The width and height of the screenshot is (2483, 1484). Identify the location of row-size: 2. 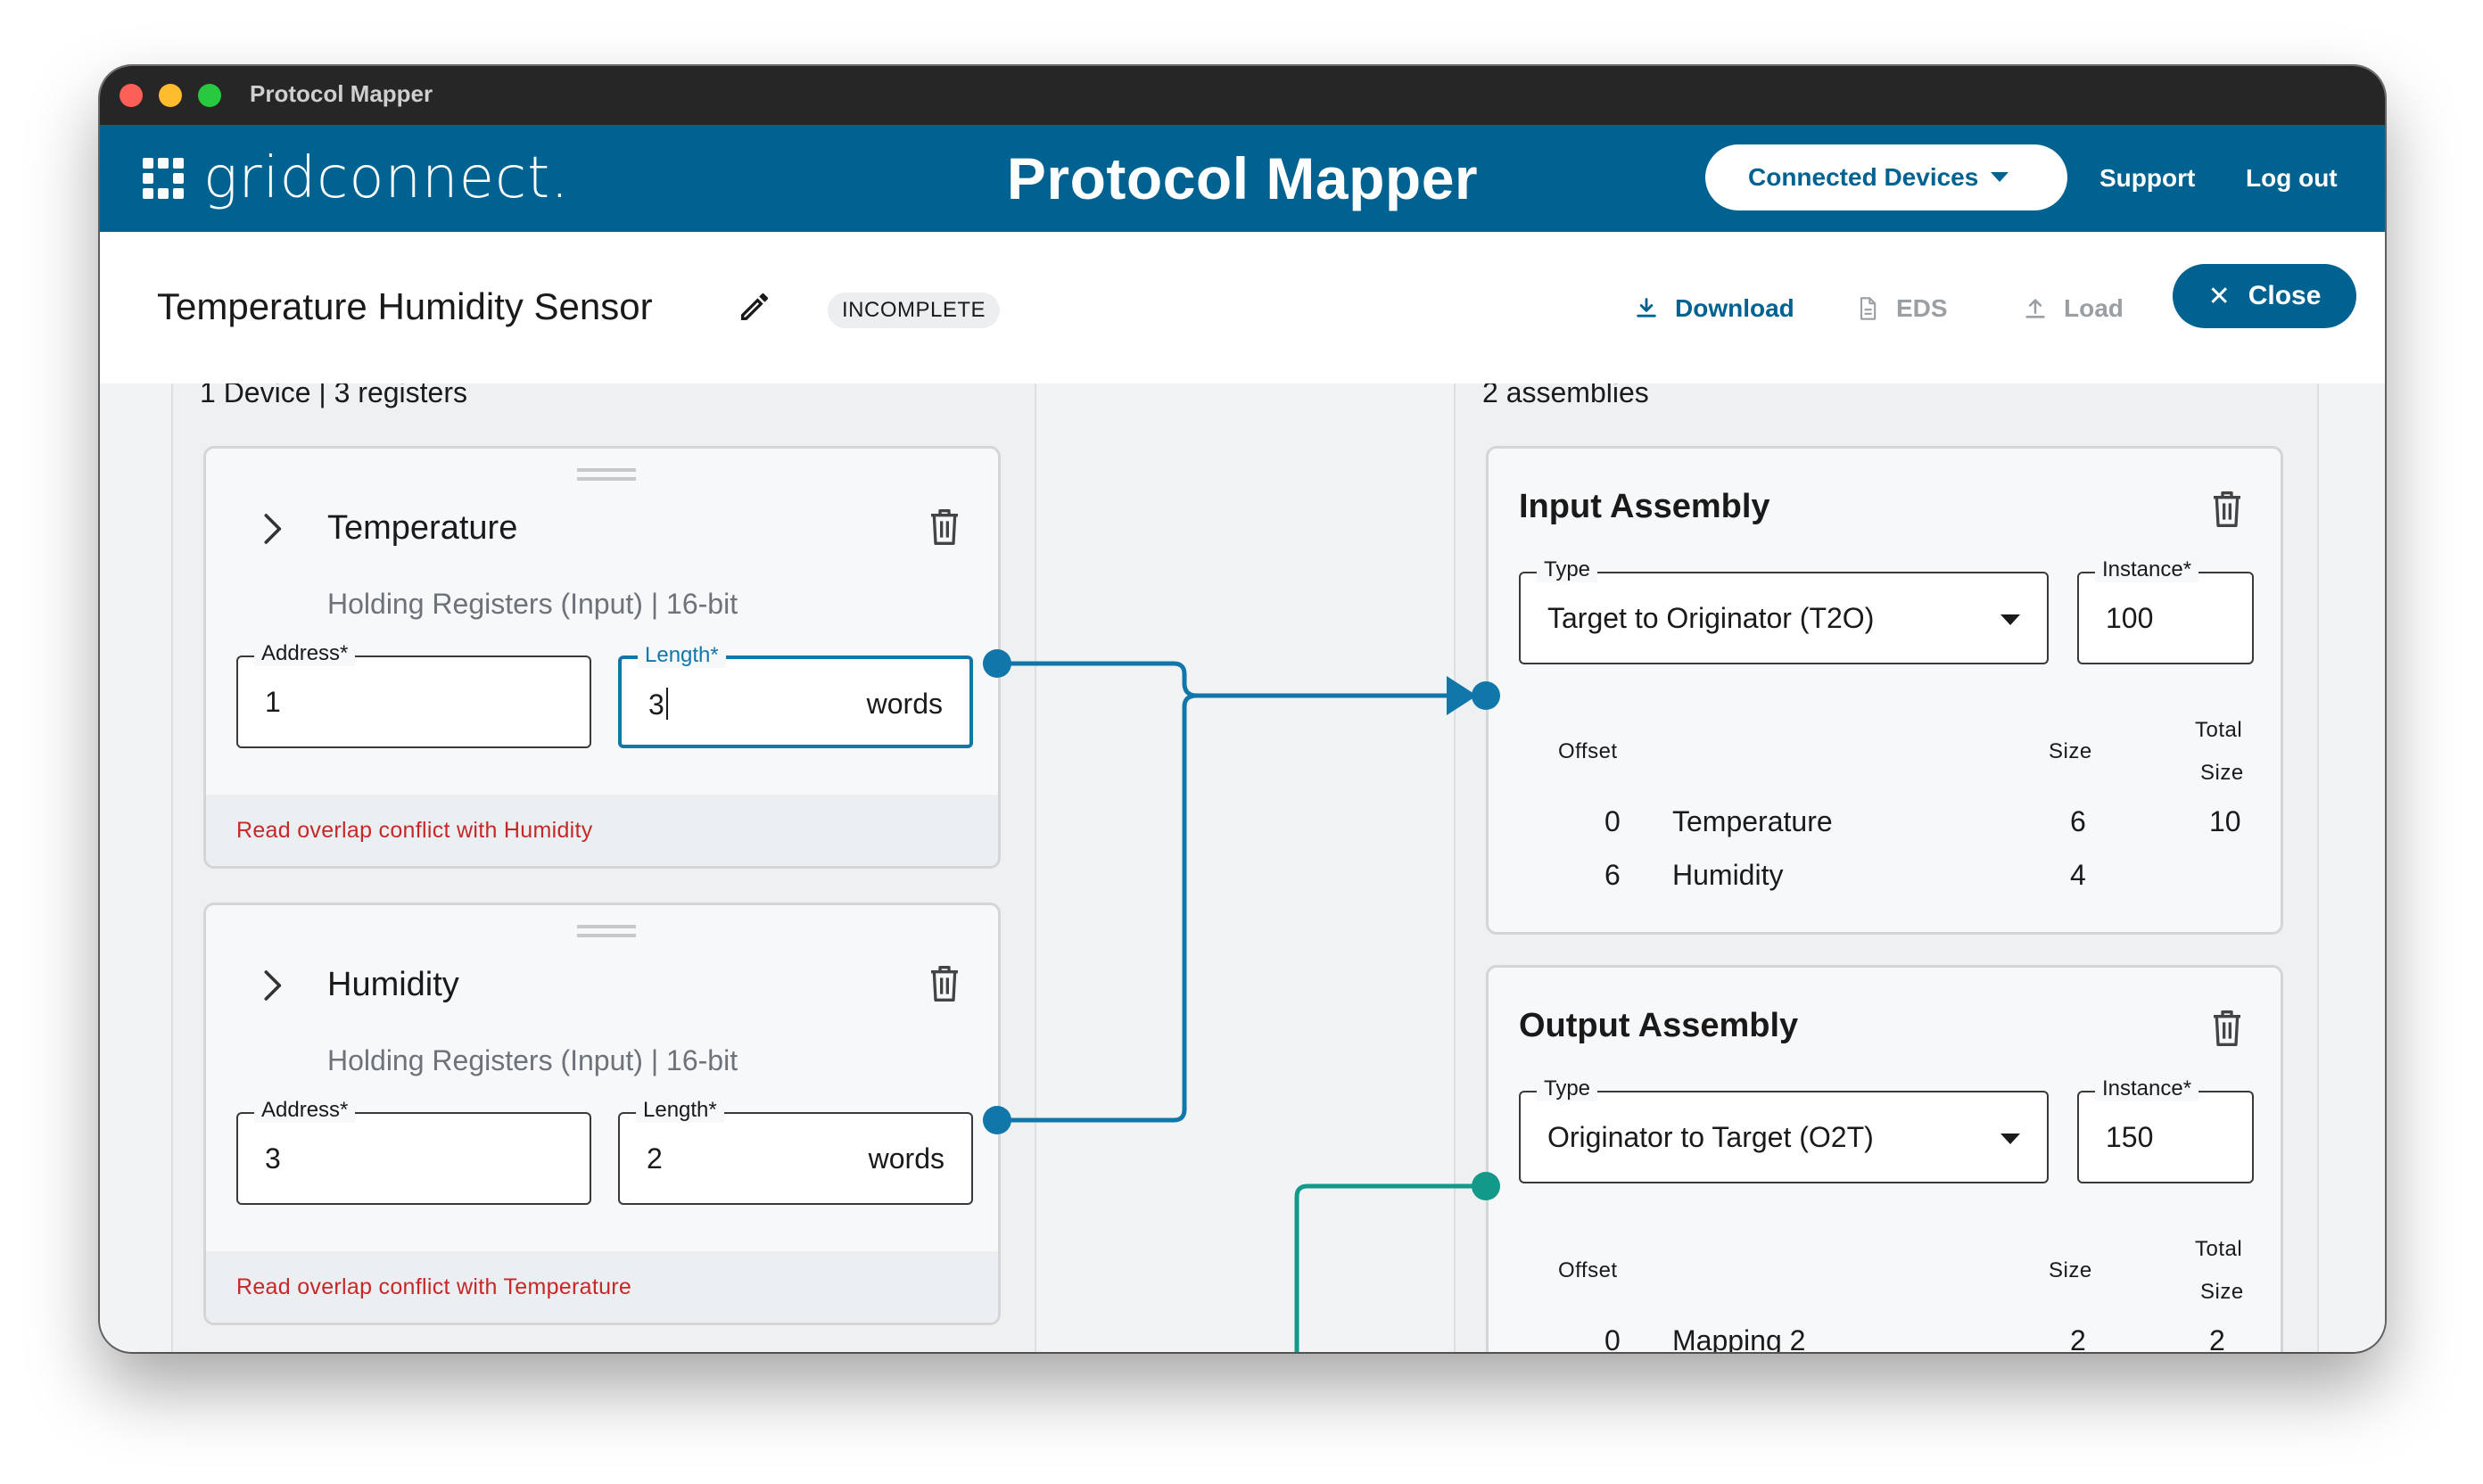
(2078, 1338).